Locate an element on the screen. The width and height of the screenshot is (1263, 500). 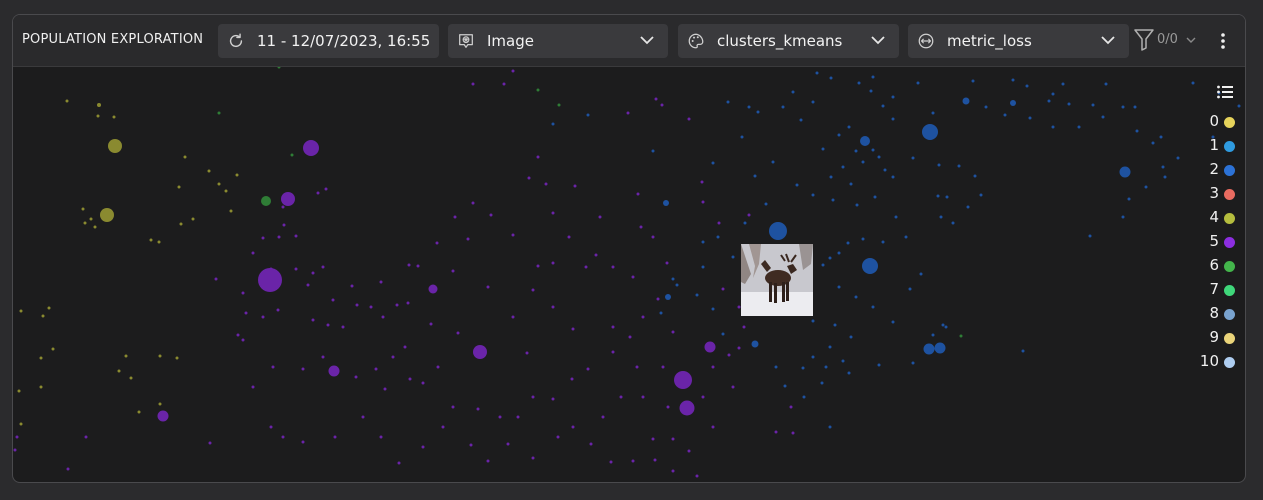
legend-item-9: 9 is located at coordinates (1215, 338).